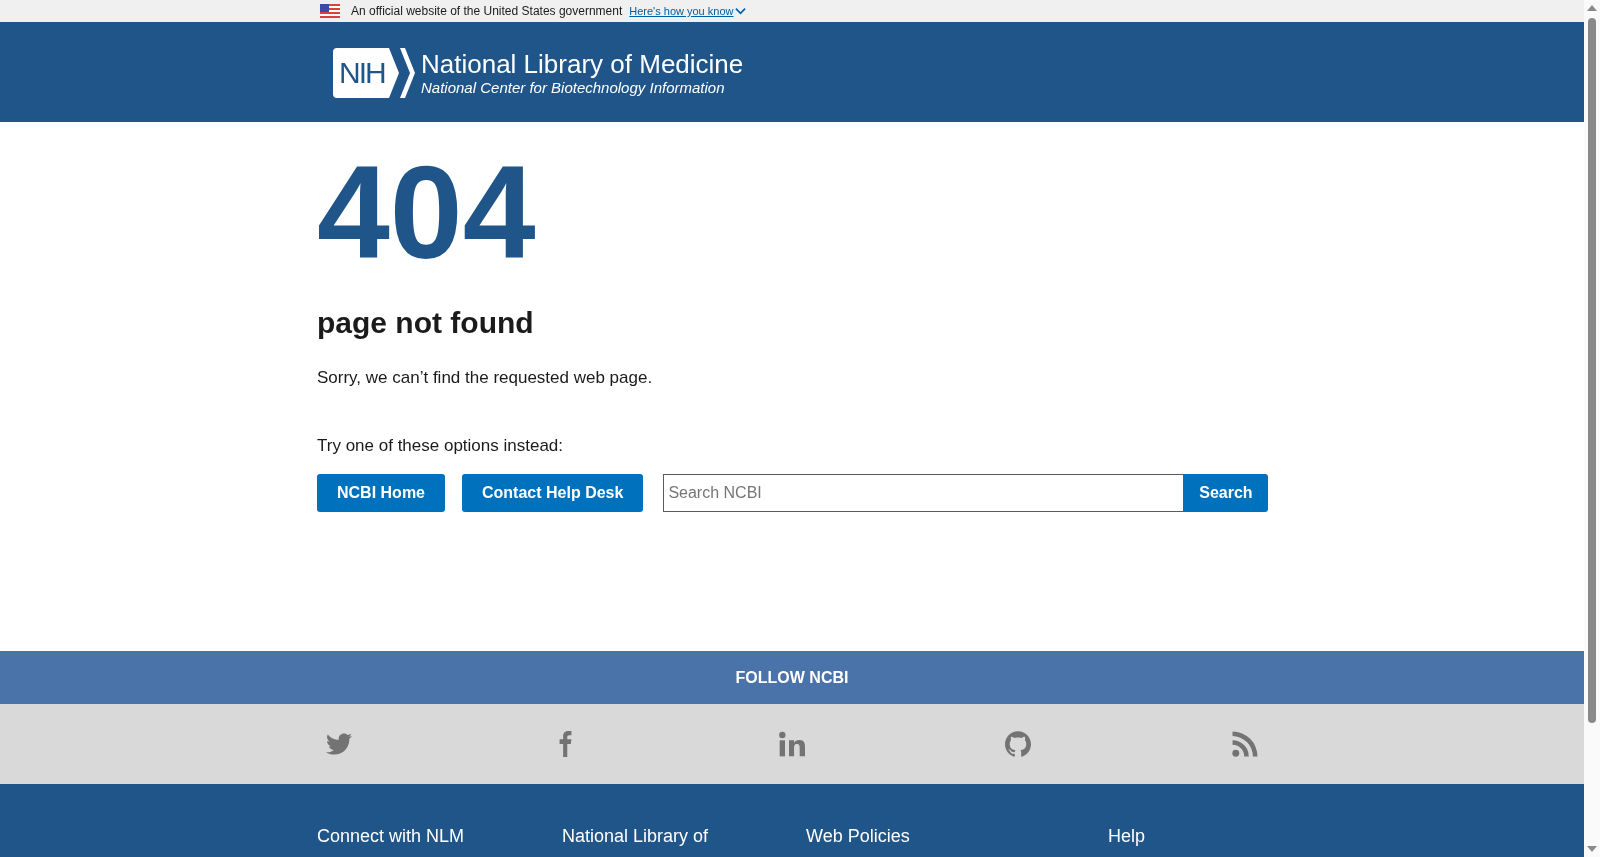  Describe the element at coordinates (1592, 370) in the screenshot. I see `scrollbar-thumb` at that location.